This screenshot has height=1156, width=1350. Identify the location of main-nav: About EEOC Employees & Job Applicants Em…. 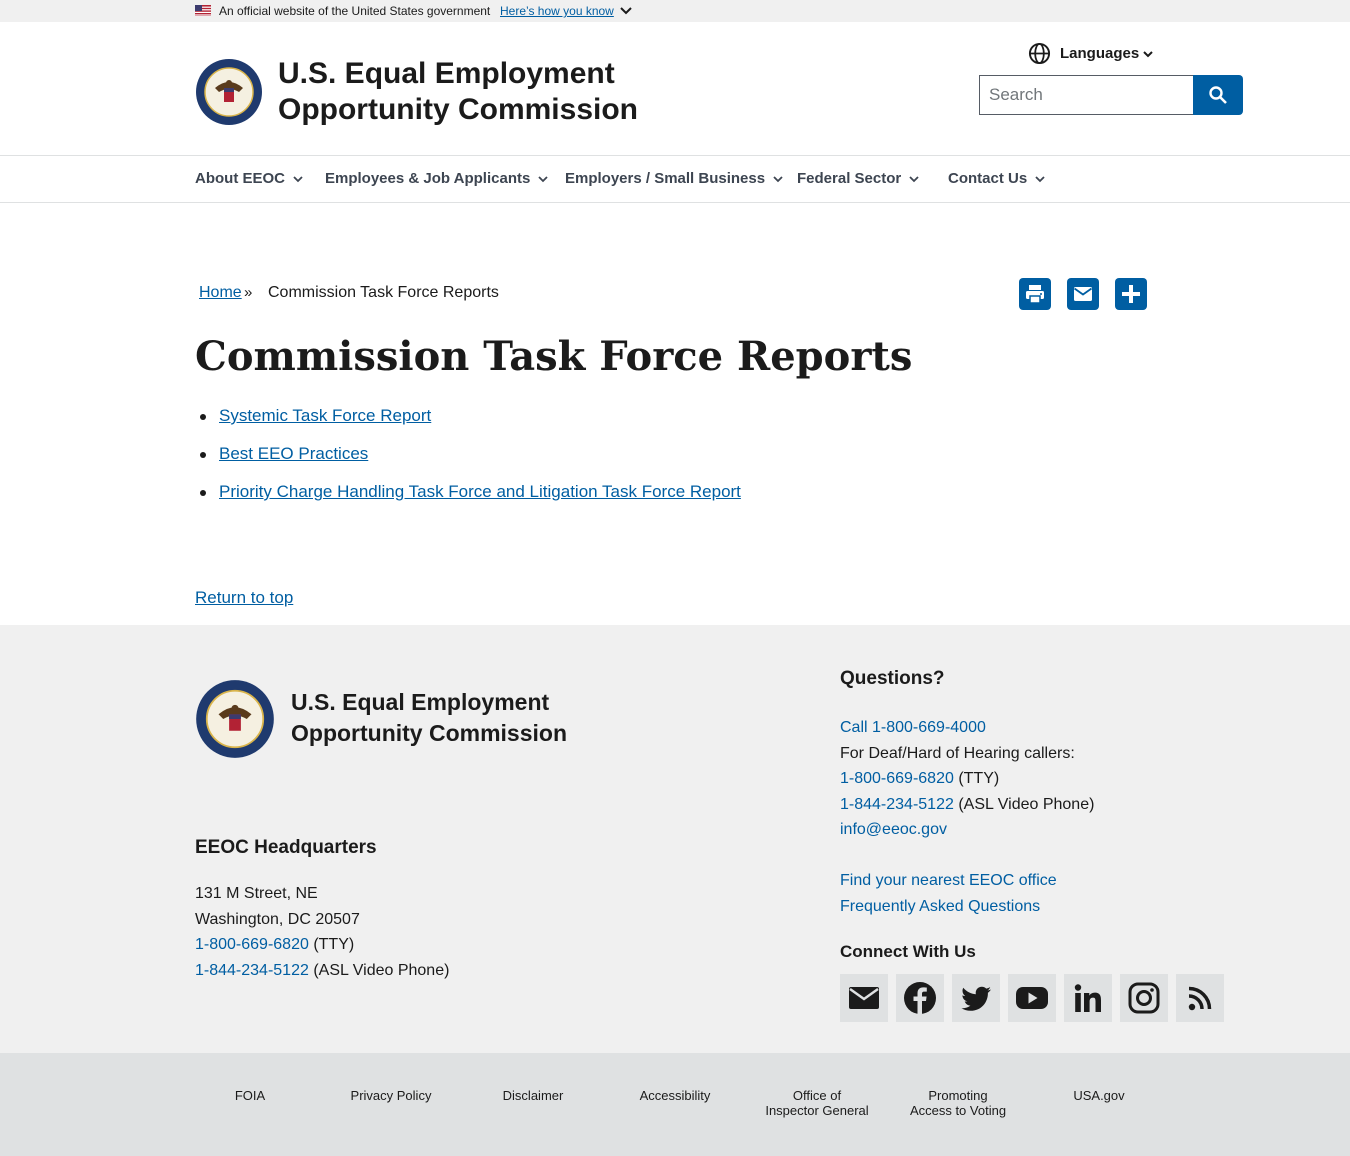
(675, 179).